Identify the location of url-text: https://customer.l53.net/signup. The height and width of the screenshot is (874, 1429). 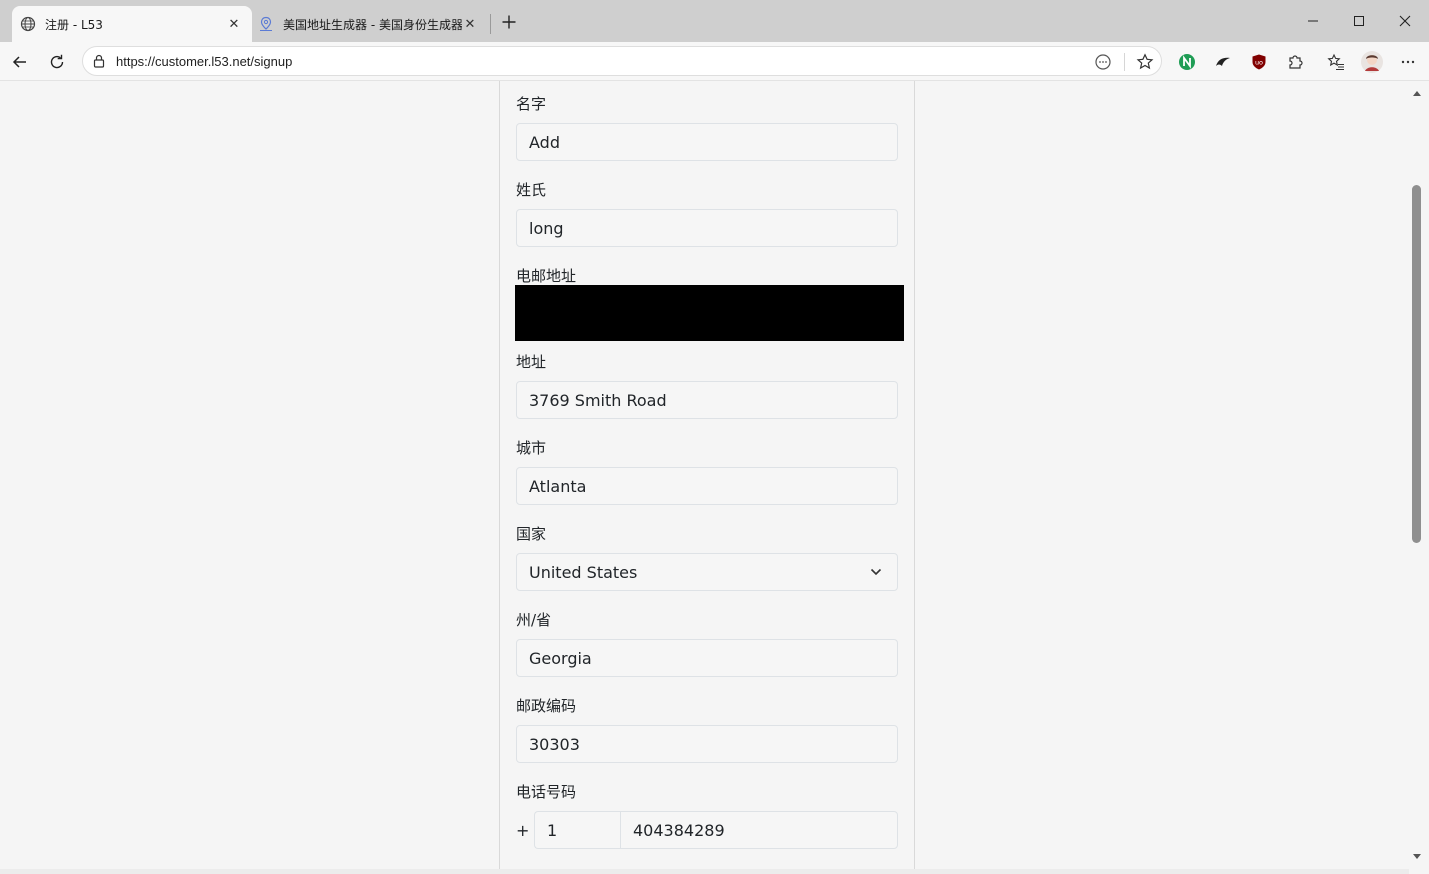
(204, 61).